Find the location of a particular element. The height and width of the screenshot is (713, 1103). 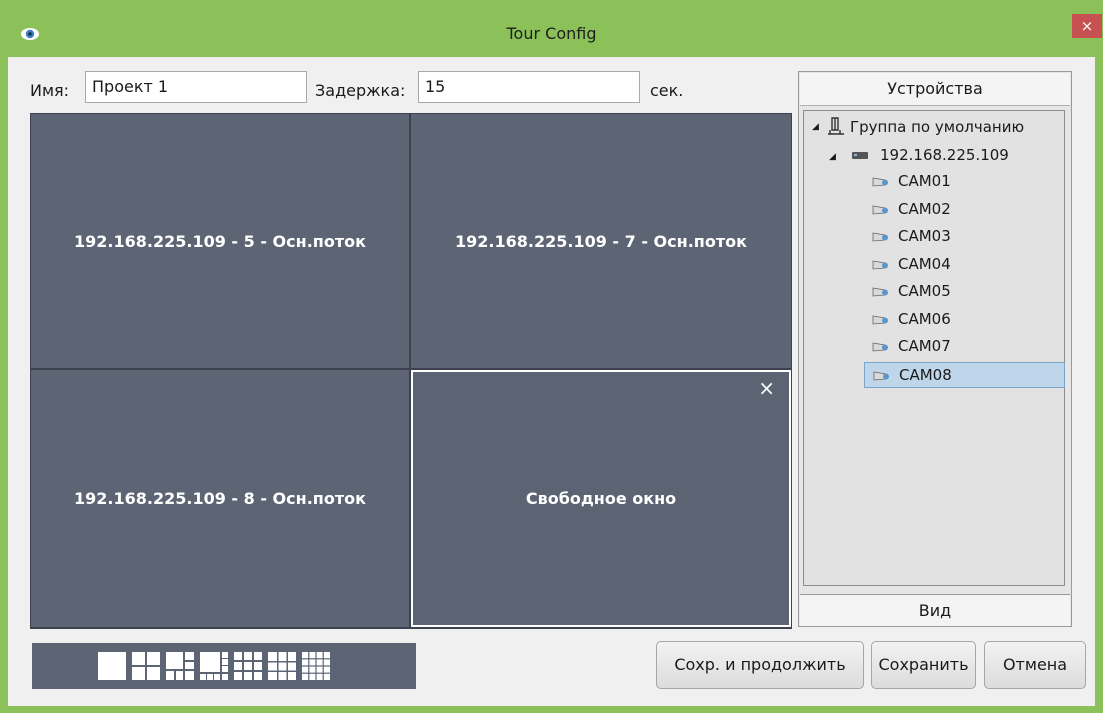

tree-group-default: Группа по умолчанию is located at coordinates (937, 127).